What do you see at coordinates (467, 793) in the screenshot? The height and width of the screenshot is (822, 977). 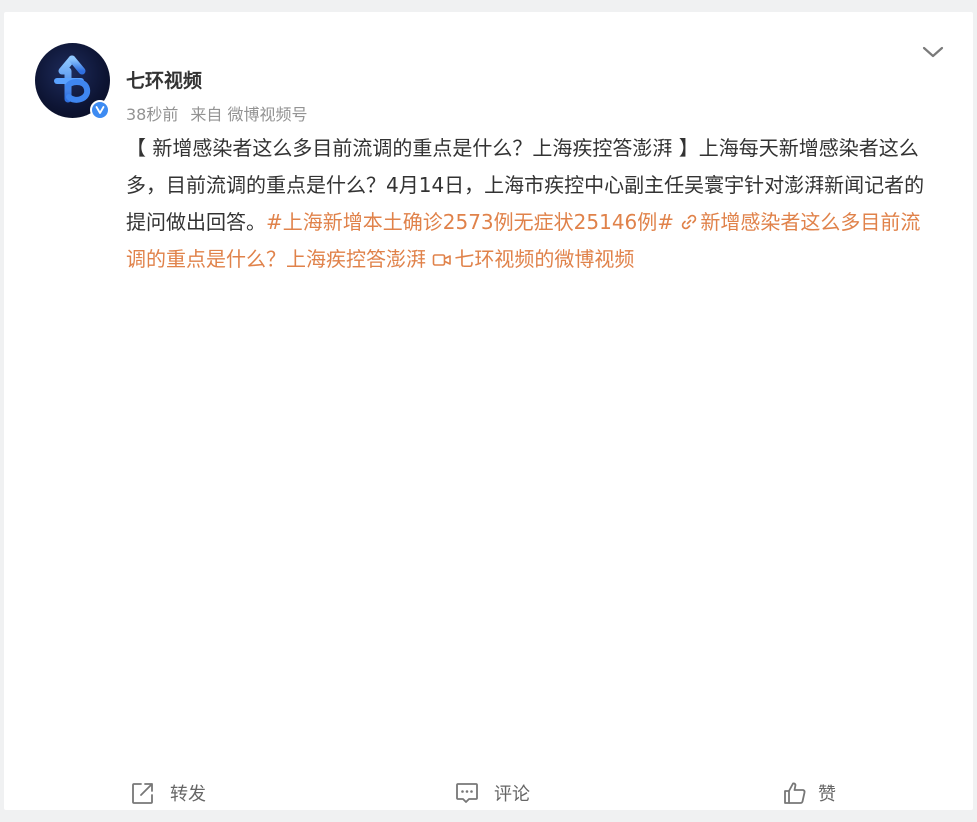 I see `comment-bubble-icon` at bounding box center [467, 793].